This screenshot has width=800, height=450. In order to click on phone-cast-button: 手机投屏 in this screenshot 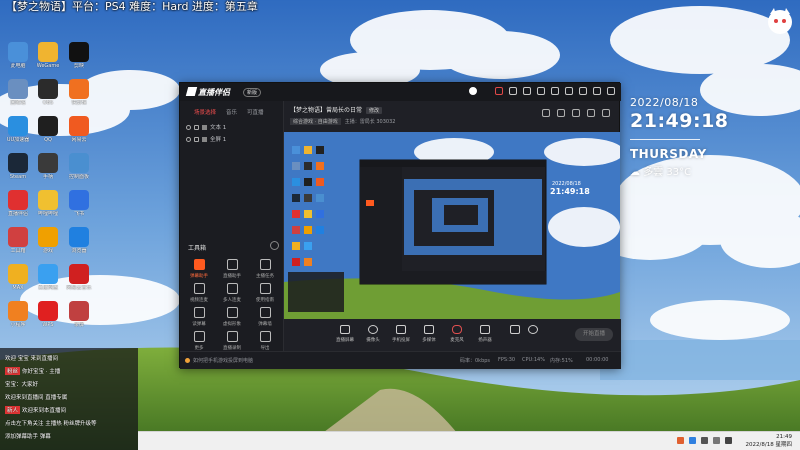, I will do `click(401, 334)`.